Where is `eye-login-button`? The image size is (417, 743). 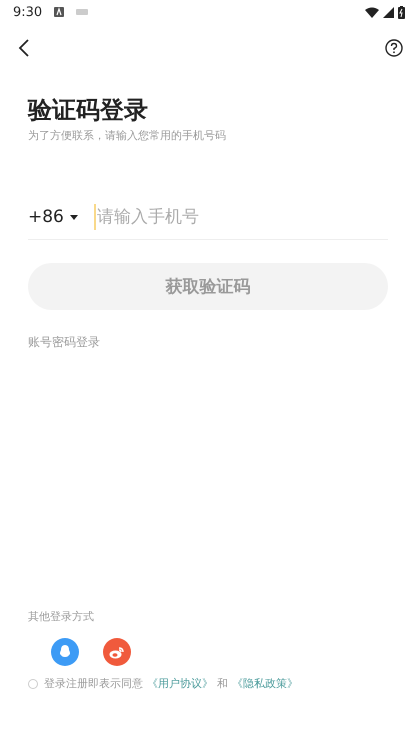 eye-login-button is located at coordinates (117, 652).